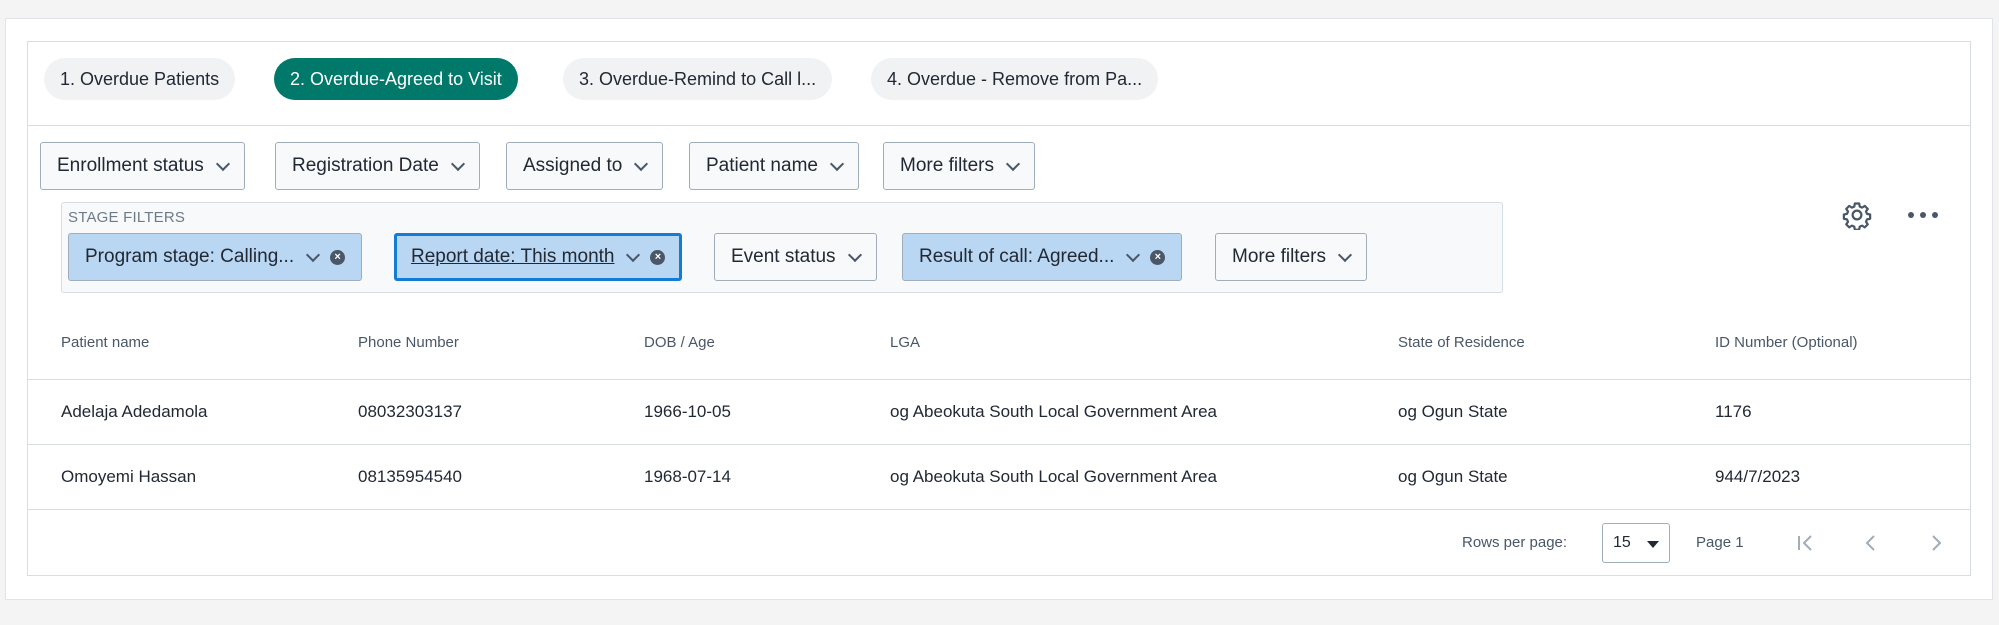 The width and height of the screenshot is (1999, 625). I want to click on page-indicator: Page 1, so click(1720, 542).